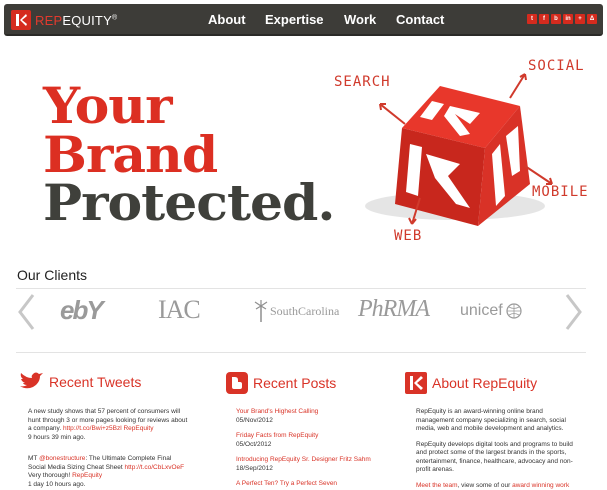 The width and height of the screenshot is (607, 490). What do you see at coordinates (540, 485) in the screenshot?
I see `award-work-link: award winning work` at bounding box center [540, 485].